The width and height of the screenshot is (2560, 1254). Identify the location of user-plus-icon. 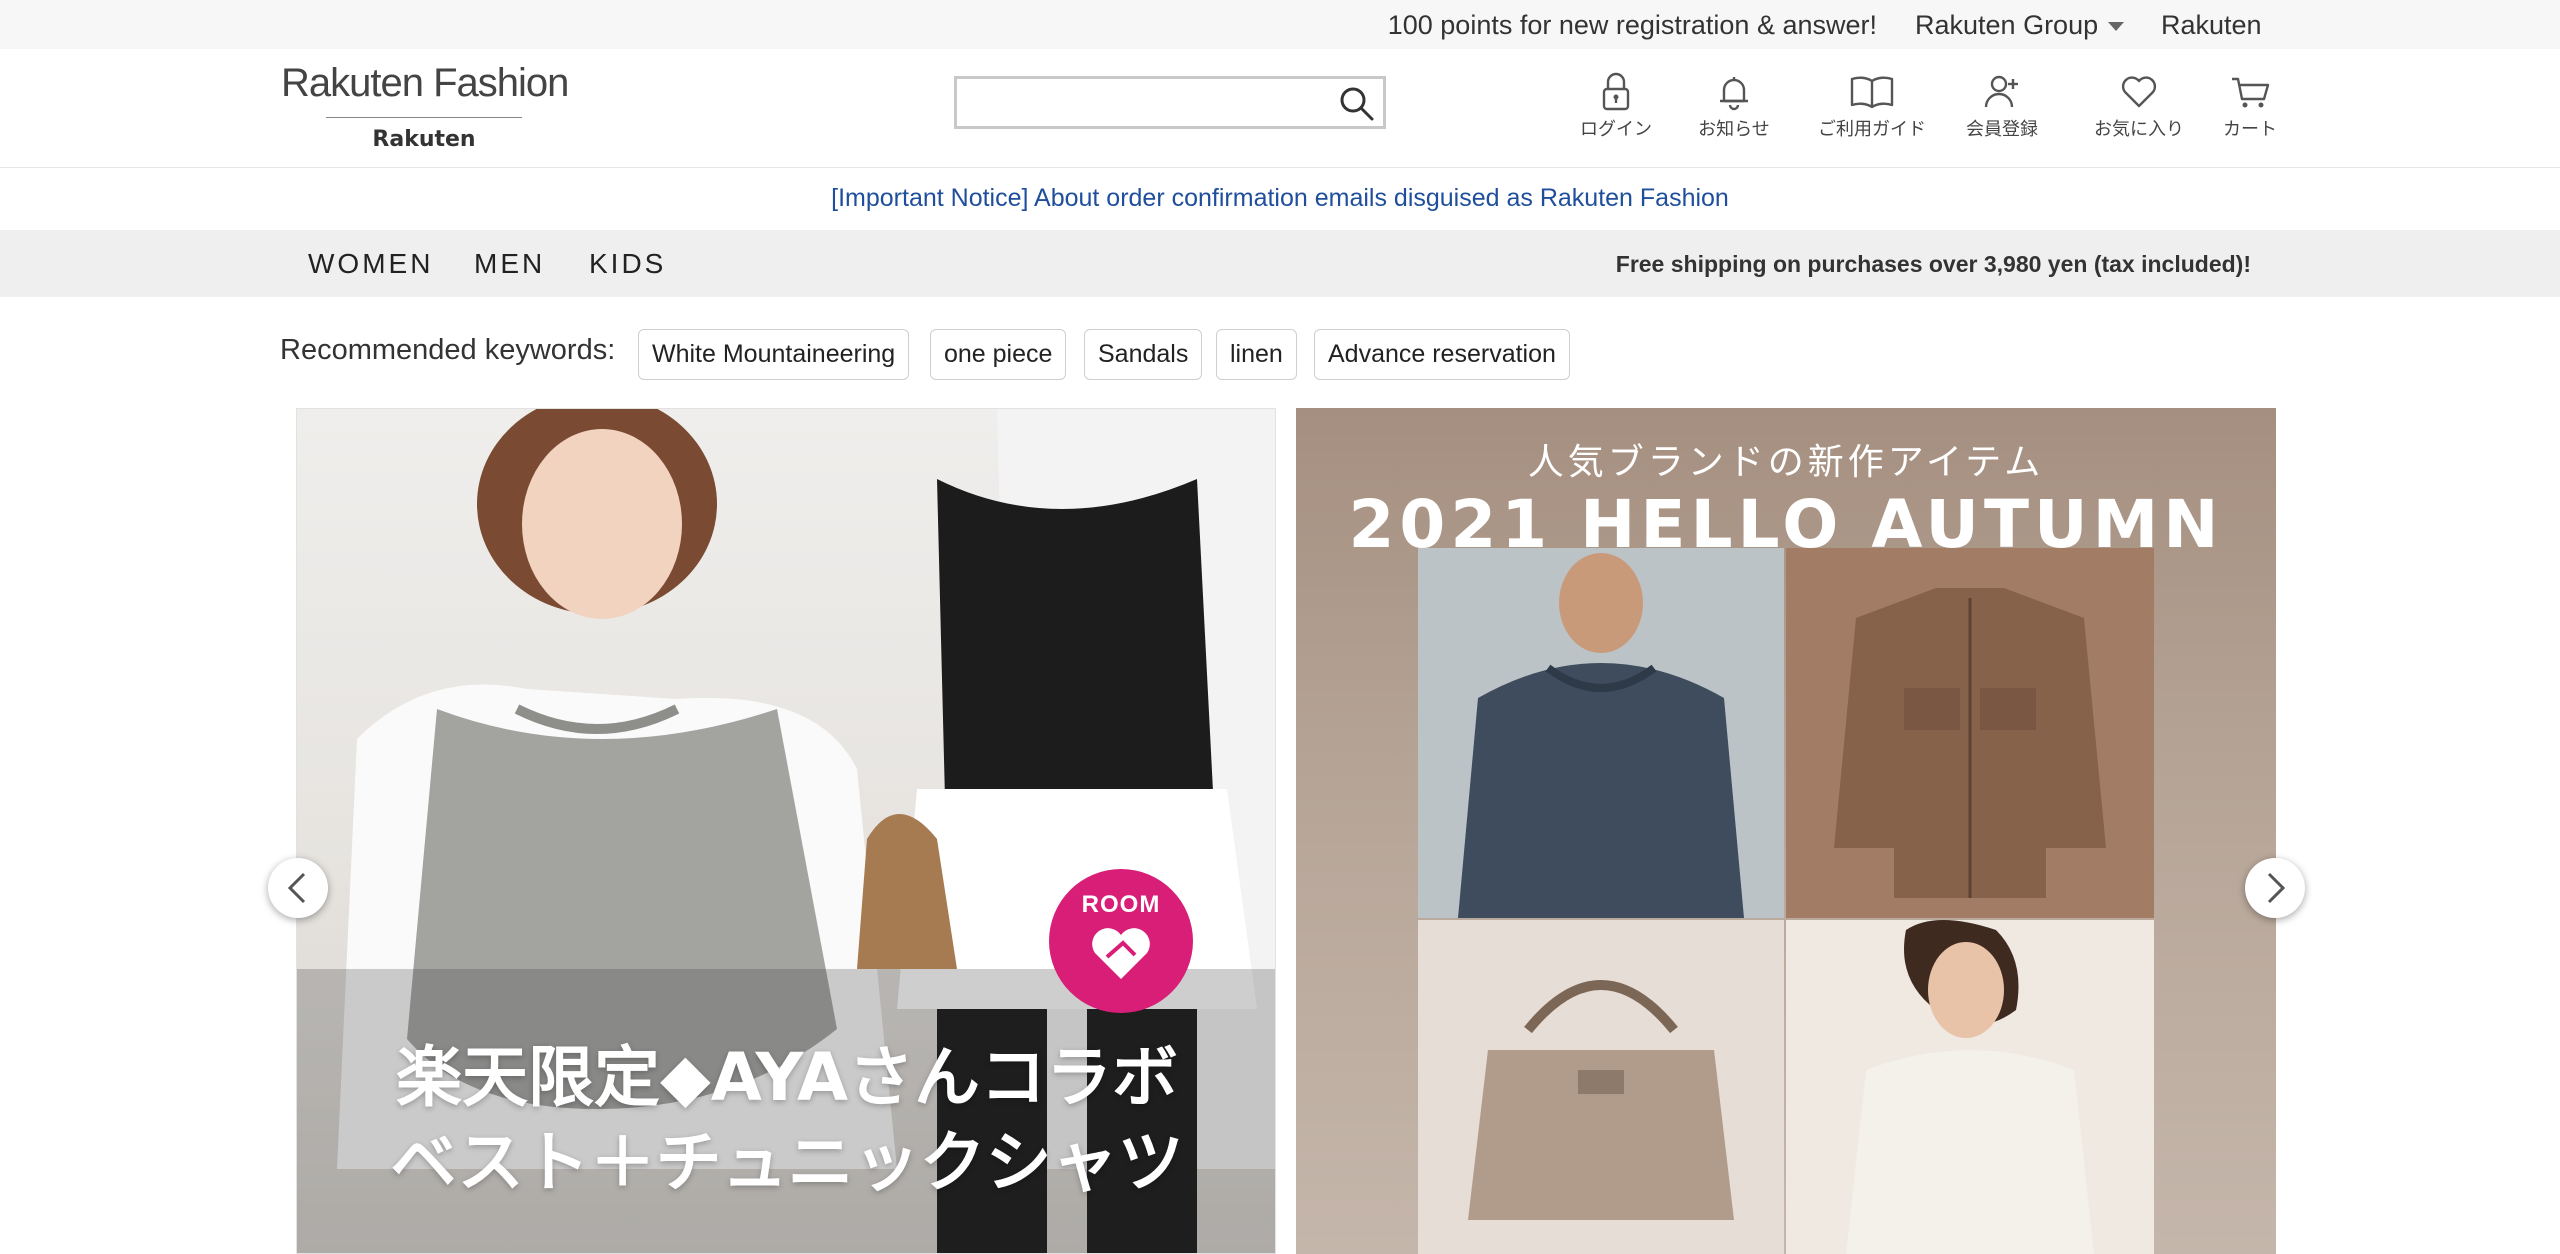
(2001, 91).